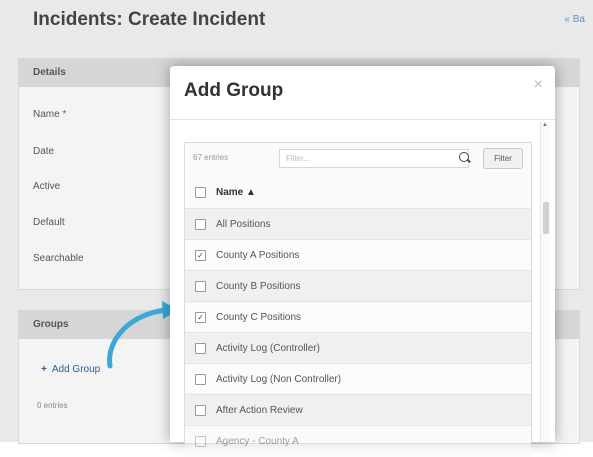  What do you see at coordinates (49, 222) in the screenshot?
I see `default-field-label: Default` at bounding box center [49, 222].